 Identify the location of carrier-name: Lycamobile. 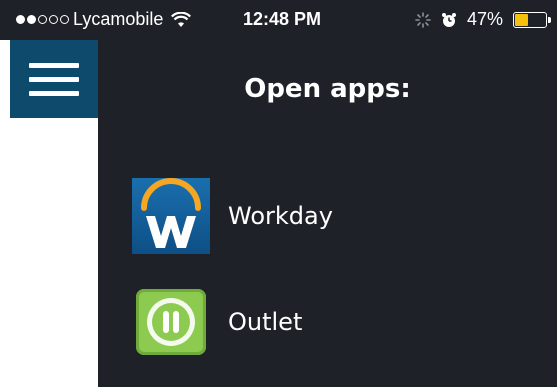
(118, 19).